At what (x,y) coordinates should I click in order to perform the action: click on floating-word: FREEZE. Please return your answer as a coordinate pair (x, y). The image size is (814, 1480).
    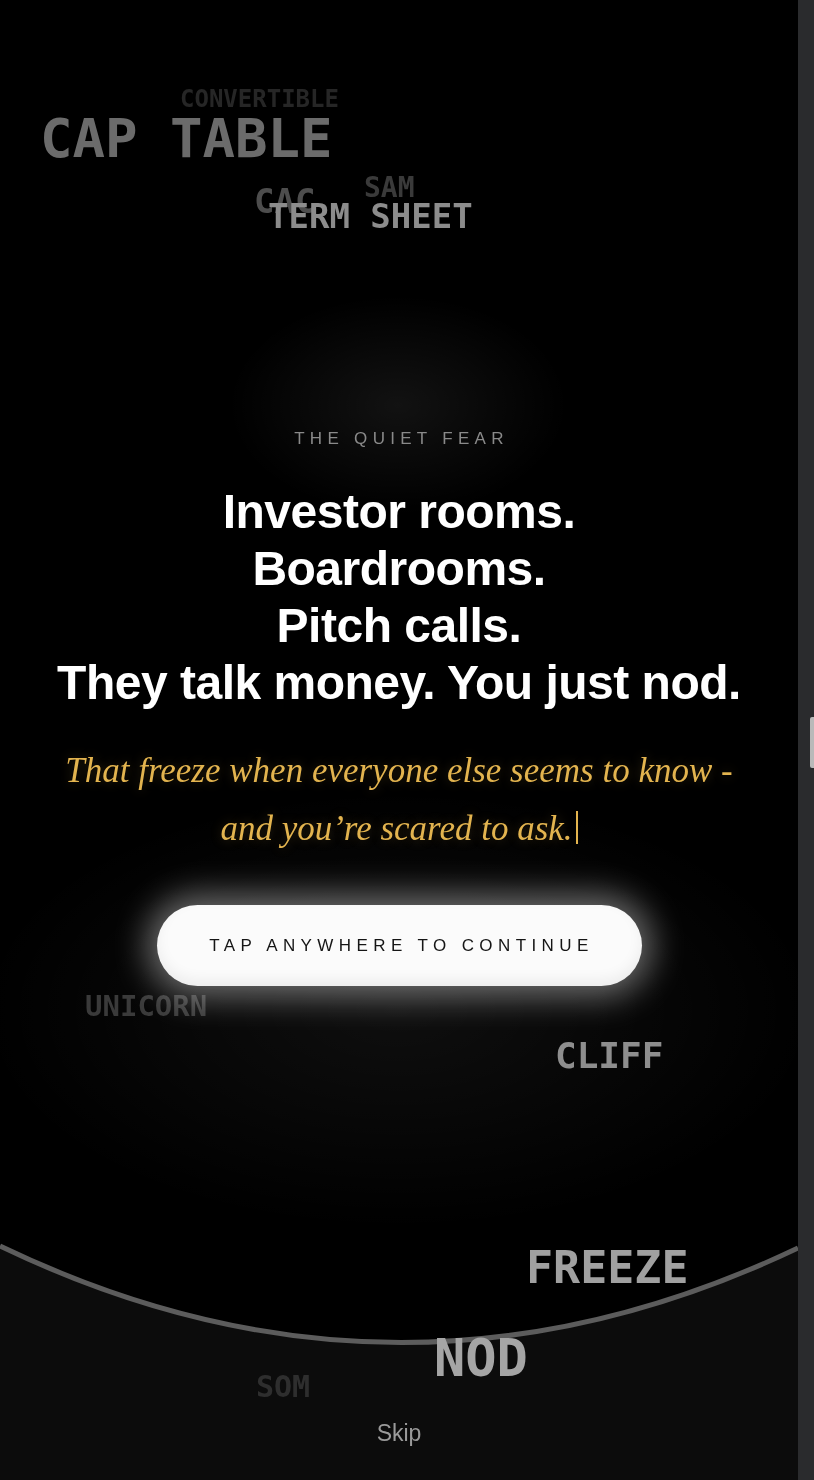
    Looking at the image, I should click on (607, 1267).